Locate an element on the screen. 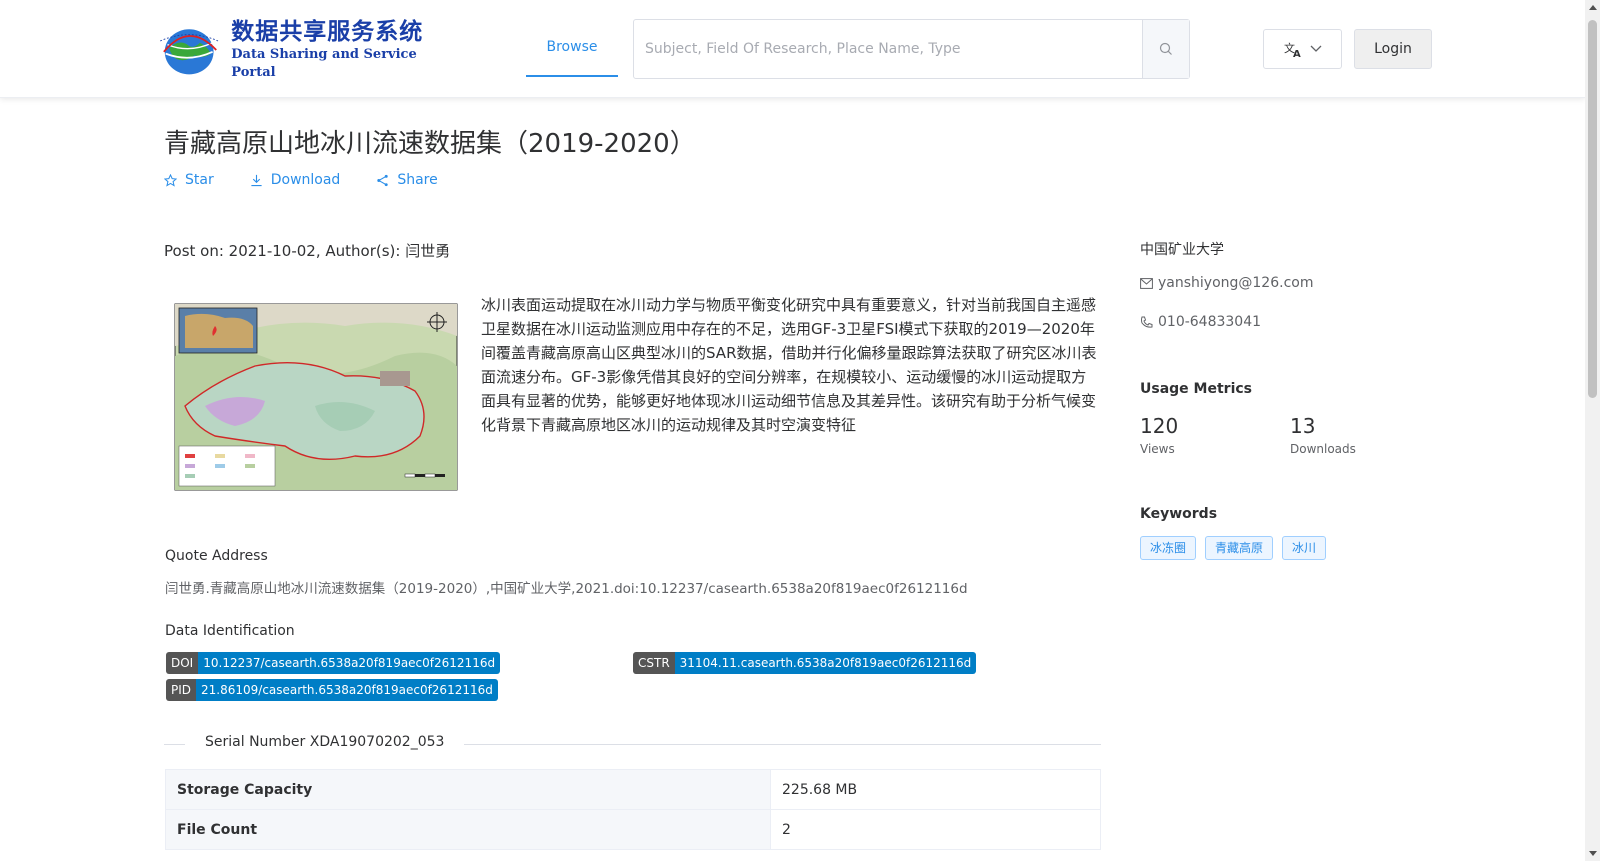 This screenshot has width=1600, height=861. dataset-title: 青藏高原山地冰川流速数据集（2019-2020） is located at coordinates (430, 144).